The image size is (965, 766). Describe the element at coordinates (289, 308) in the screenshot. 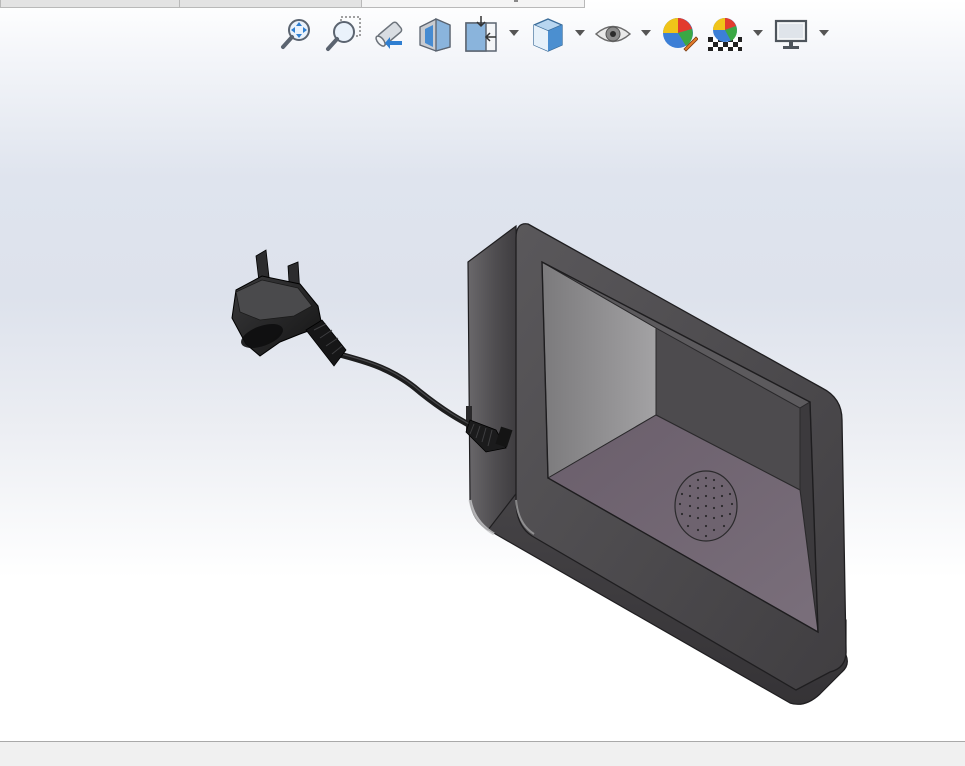

I see `power-plug` at that location.